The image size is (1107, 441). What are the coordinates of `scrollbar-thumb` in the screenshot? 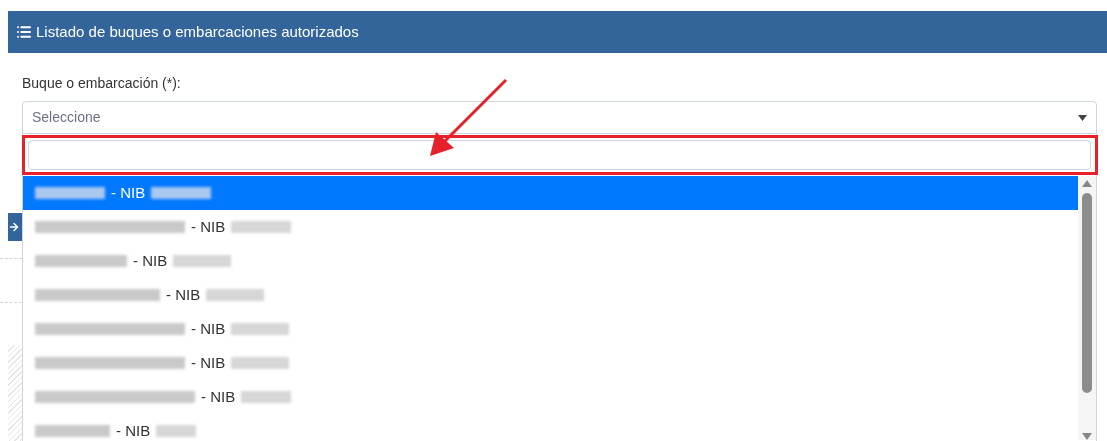 It's located at (1087, 293).